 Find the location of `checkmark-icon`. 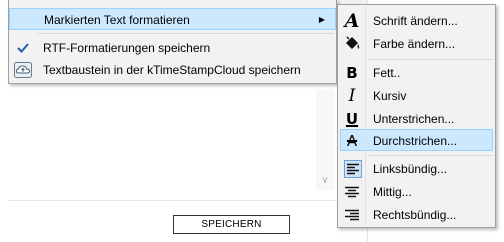

checkmark-icon is located at coordinates (23, 48).